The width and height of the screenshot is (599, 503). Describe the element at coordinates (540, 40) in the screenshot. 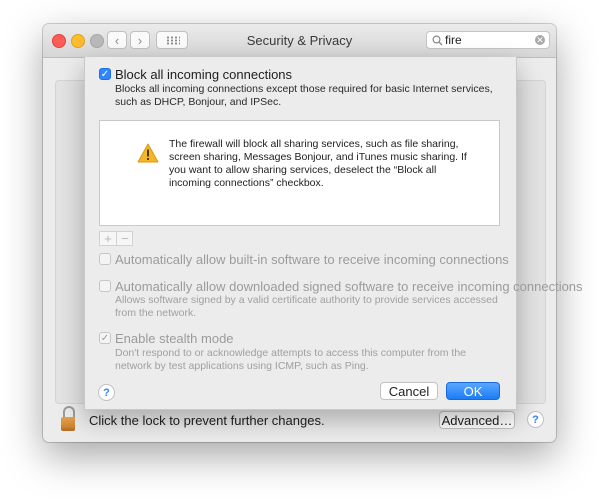

I see `clear-search-icon: ✕` at that location.